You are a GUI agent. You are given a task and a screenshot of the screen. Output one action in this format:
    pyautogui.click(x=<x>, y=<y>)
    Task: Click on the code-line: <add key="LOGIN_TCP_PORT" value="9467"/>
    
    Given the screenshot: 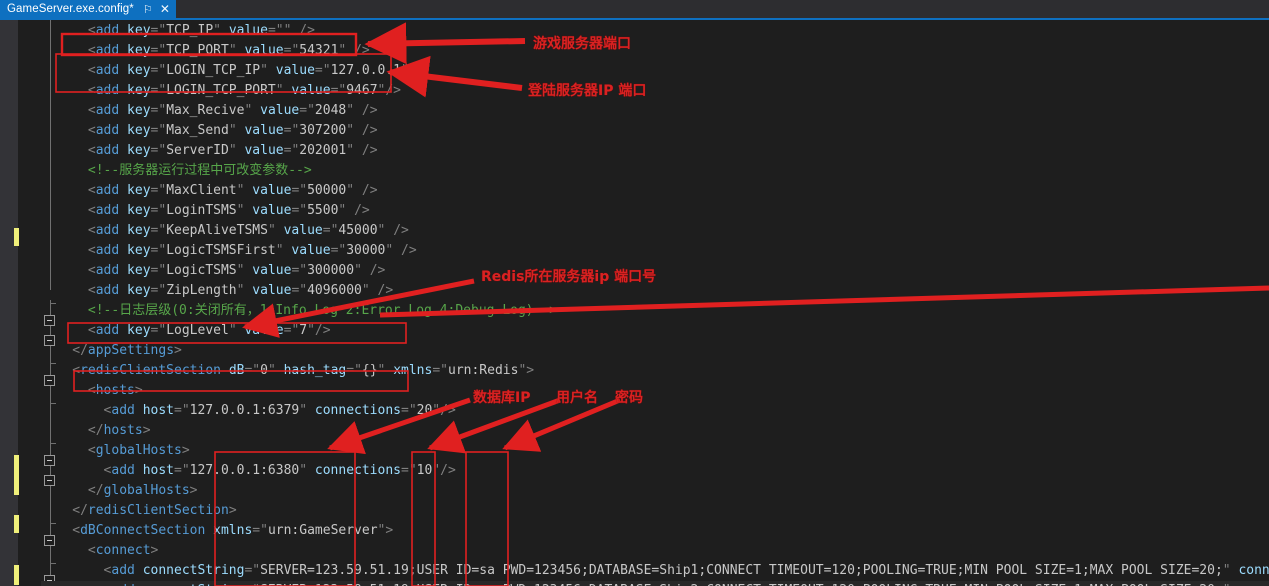 What is the action you would take?
    pyautogui.click(x=221, y=91)
    